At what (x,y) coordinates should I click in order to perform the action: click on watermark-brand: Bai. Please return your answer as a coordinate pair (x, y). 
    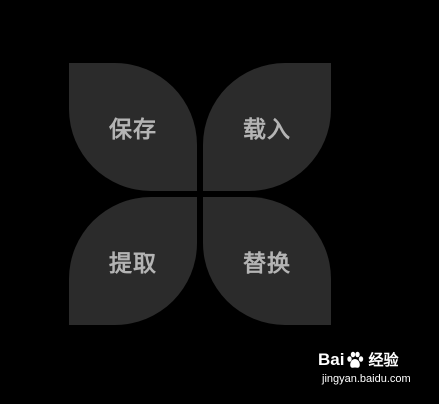
    Looking at the image, I should click on (331, 359).